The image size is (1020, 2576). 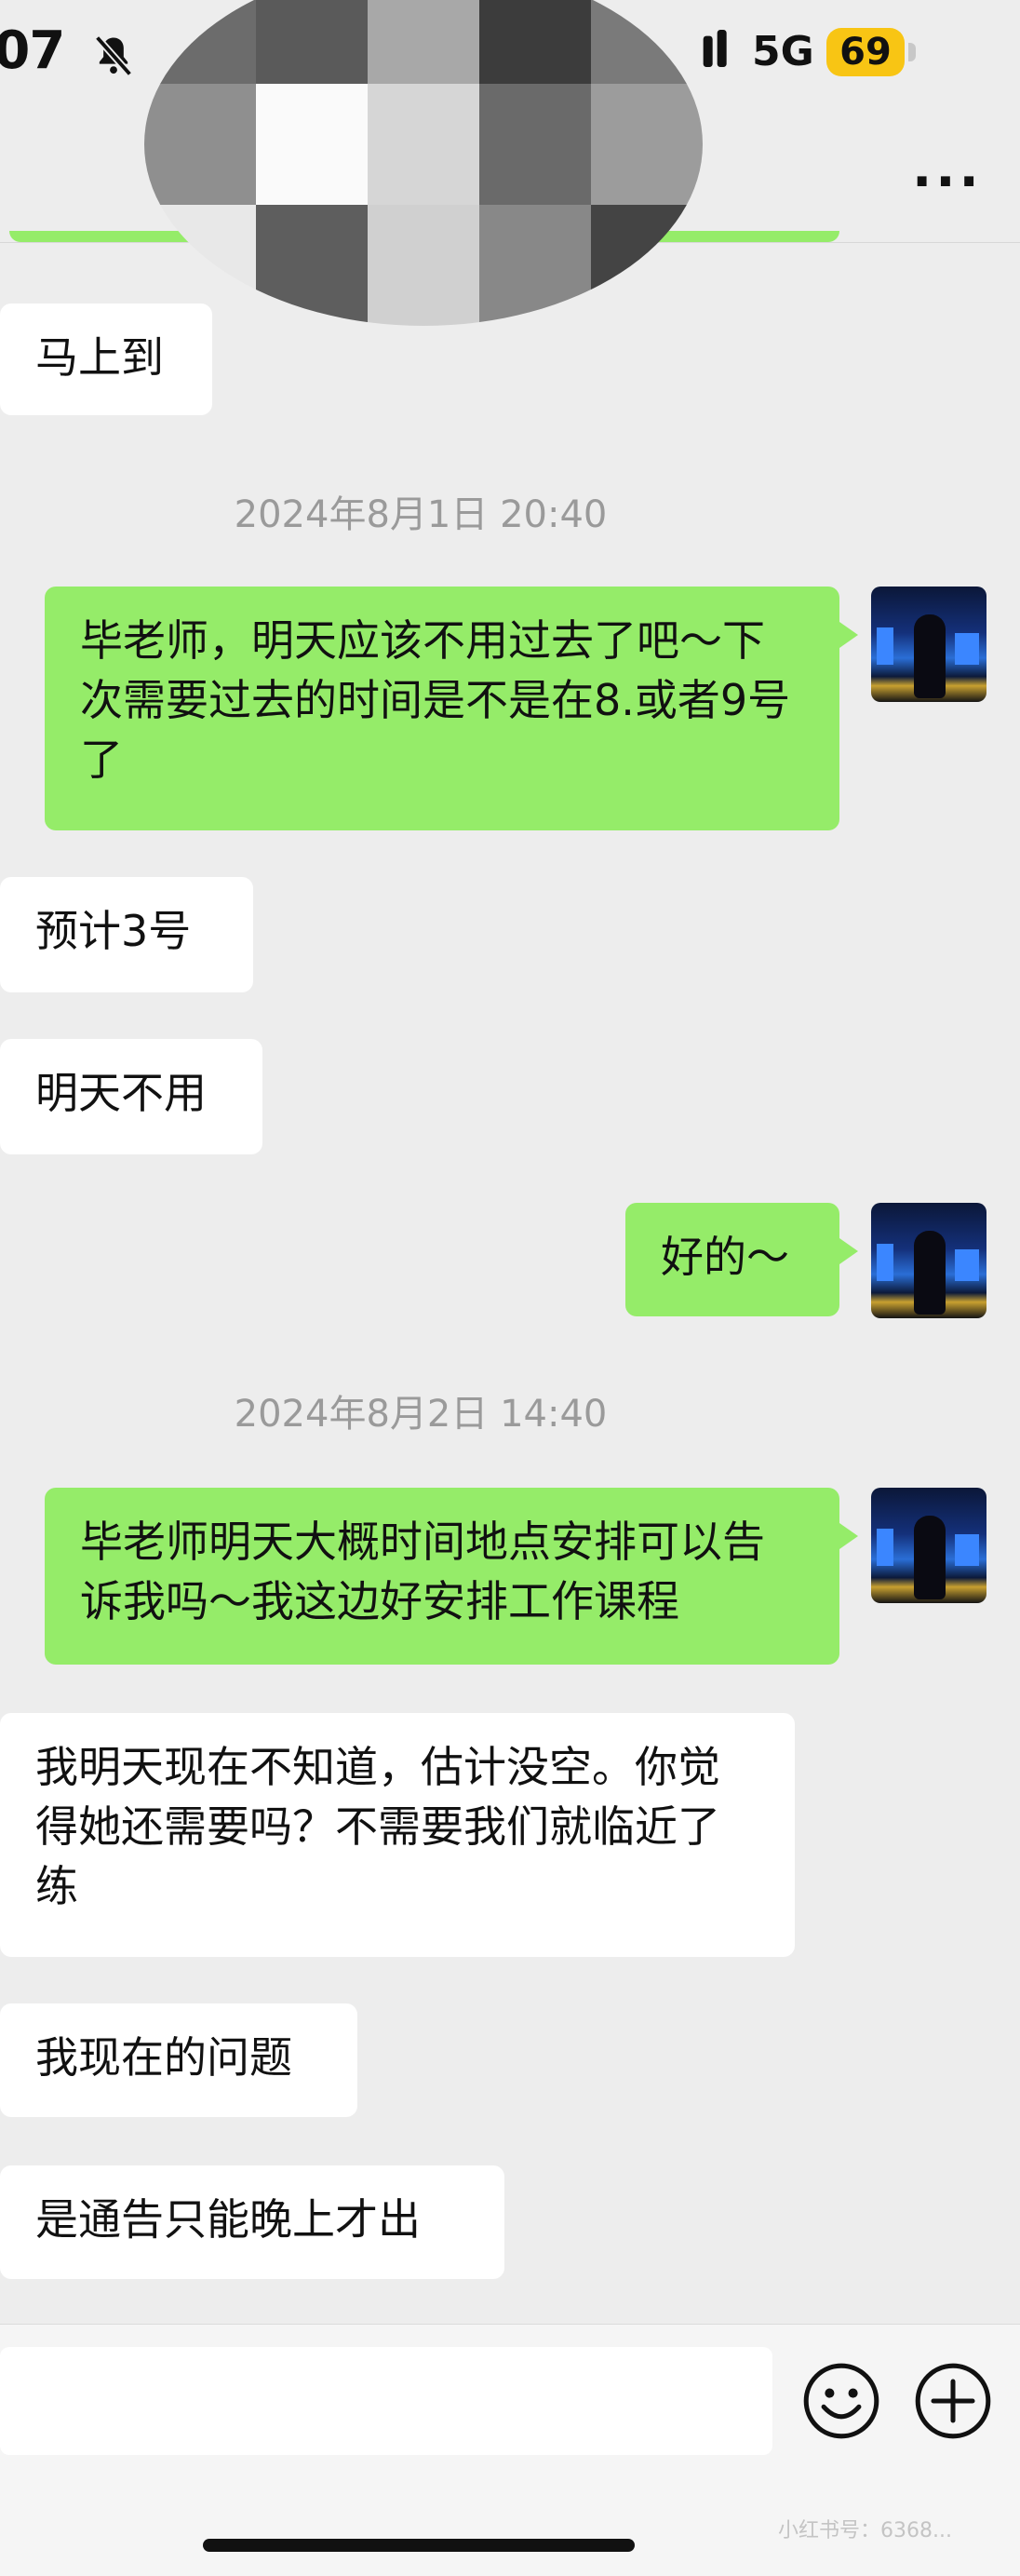 I want to click on status-time: :07, so click(x=32, y=50).